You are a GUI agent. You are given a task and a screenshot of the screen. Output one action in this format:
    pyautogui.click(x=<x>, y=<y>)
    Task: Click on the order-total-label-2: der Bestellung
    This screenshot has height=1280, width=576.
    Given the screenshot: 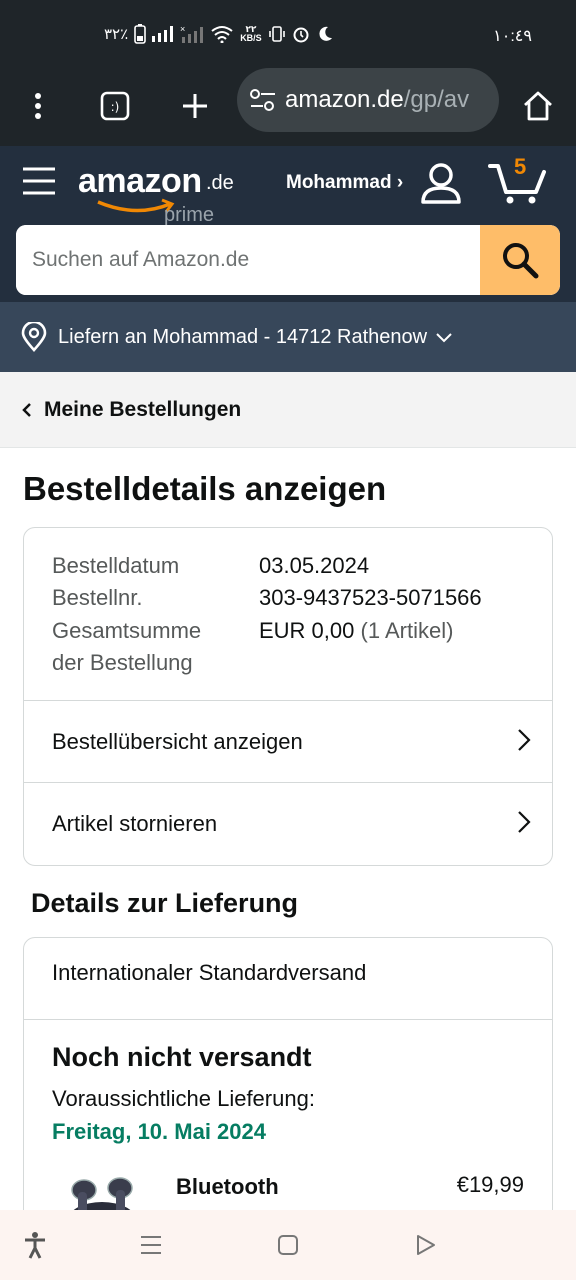 What is the action you would take?
    pyautogui.click(x=122, y=662)
    